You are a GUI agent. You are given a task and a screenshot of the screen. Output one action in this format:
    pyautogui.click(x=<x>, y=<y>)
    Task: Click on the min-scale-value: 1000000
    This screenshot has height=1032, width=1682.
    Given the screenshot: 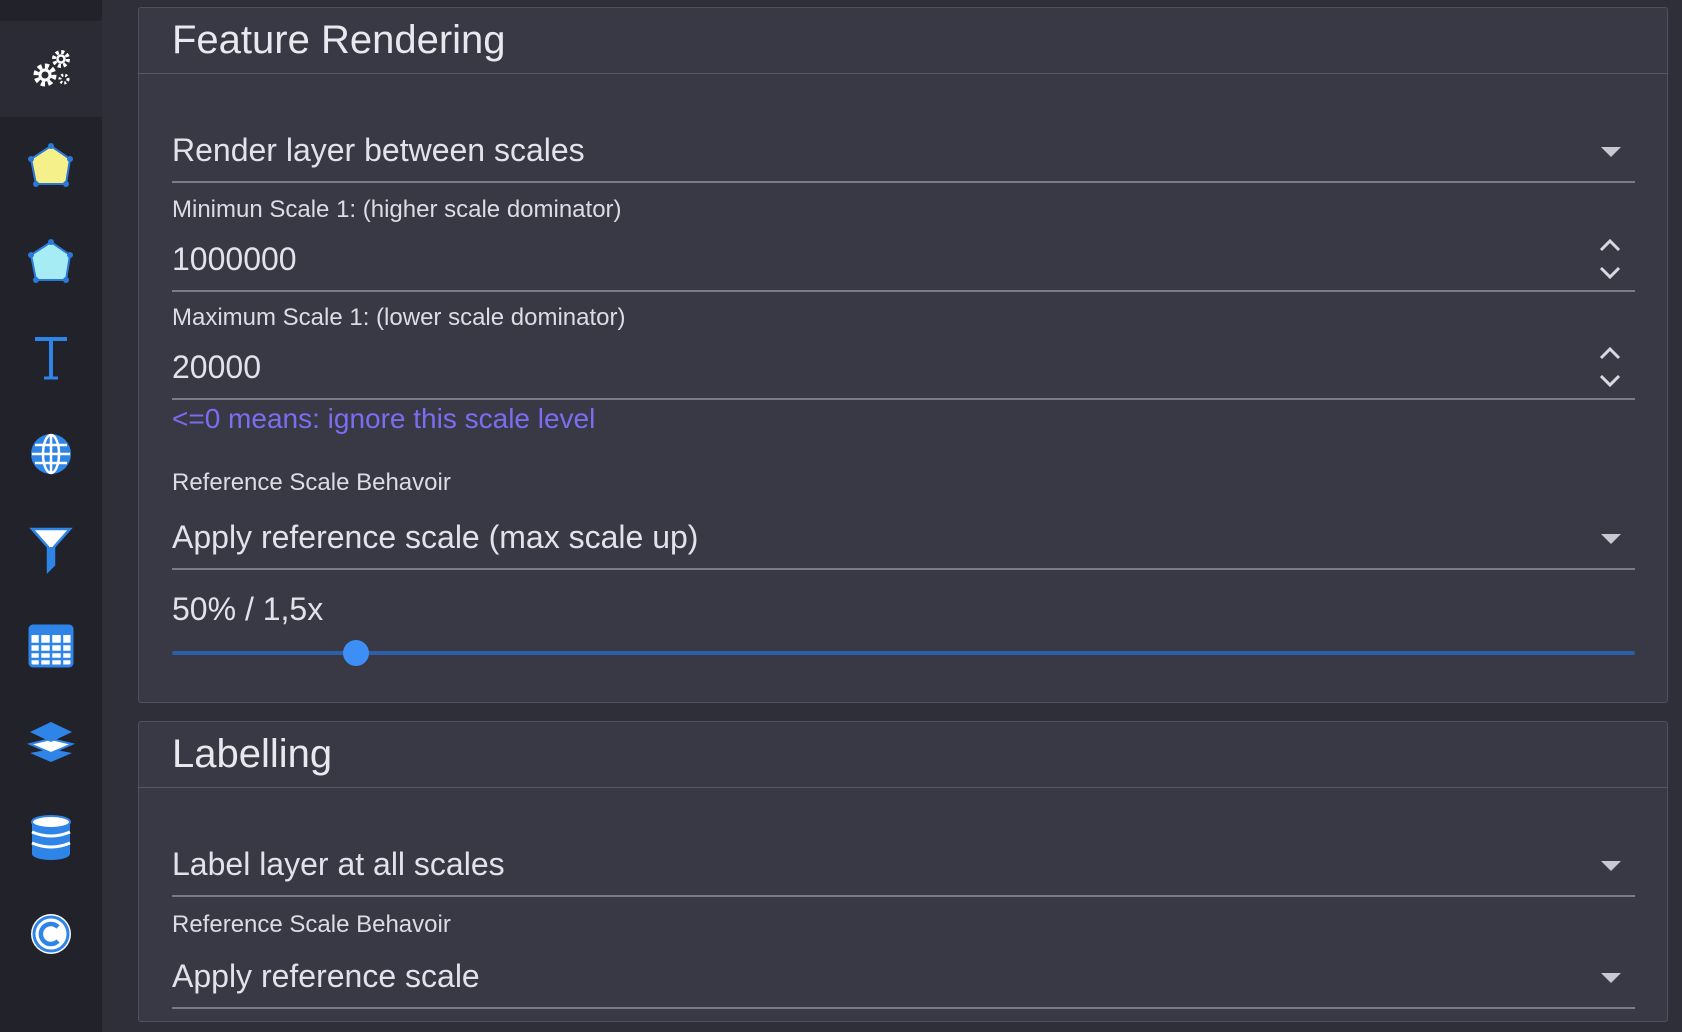 What is the action you would take?
    pyautogui.click(x=234, y=259)
    